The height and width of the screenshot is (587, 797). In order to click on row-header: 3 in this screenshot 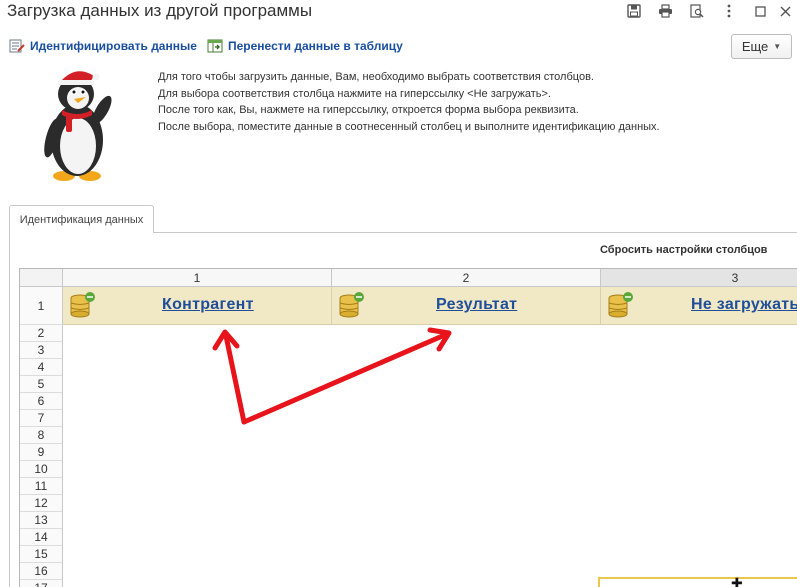, I will do `click(41, 350)`.